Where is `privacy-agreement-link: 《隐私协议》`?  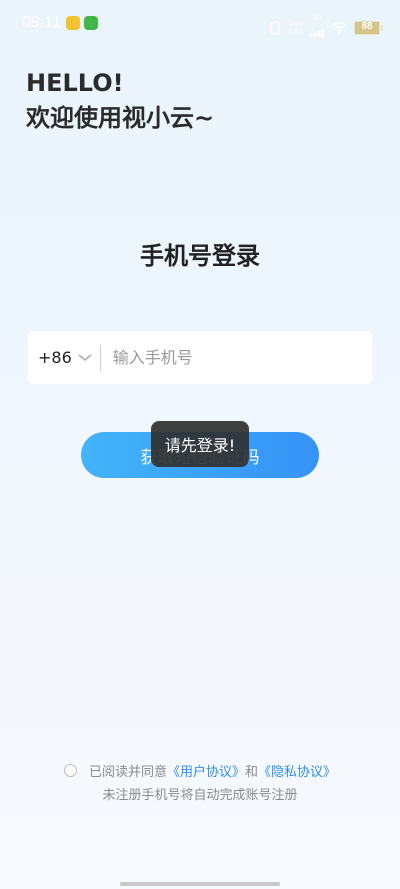 privacy-agreement-link: 《隐私协议》 is located at coordinates (297, 770).